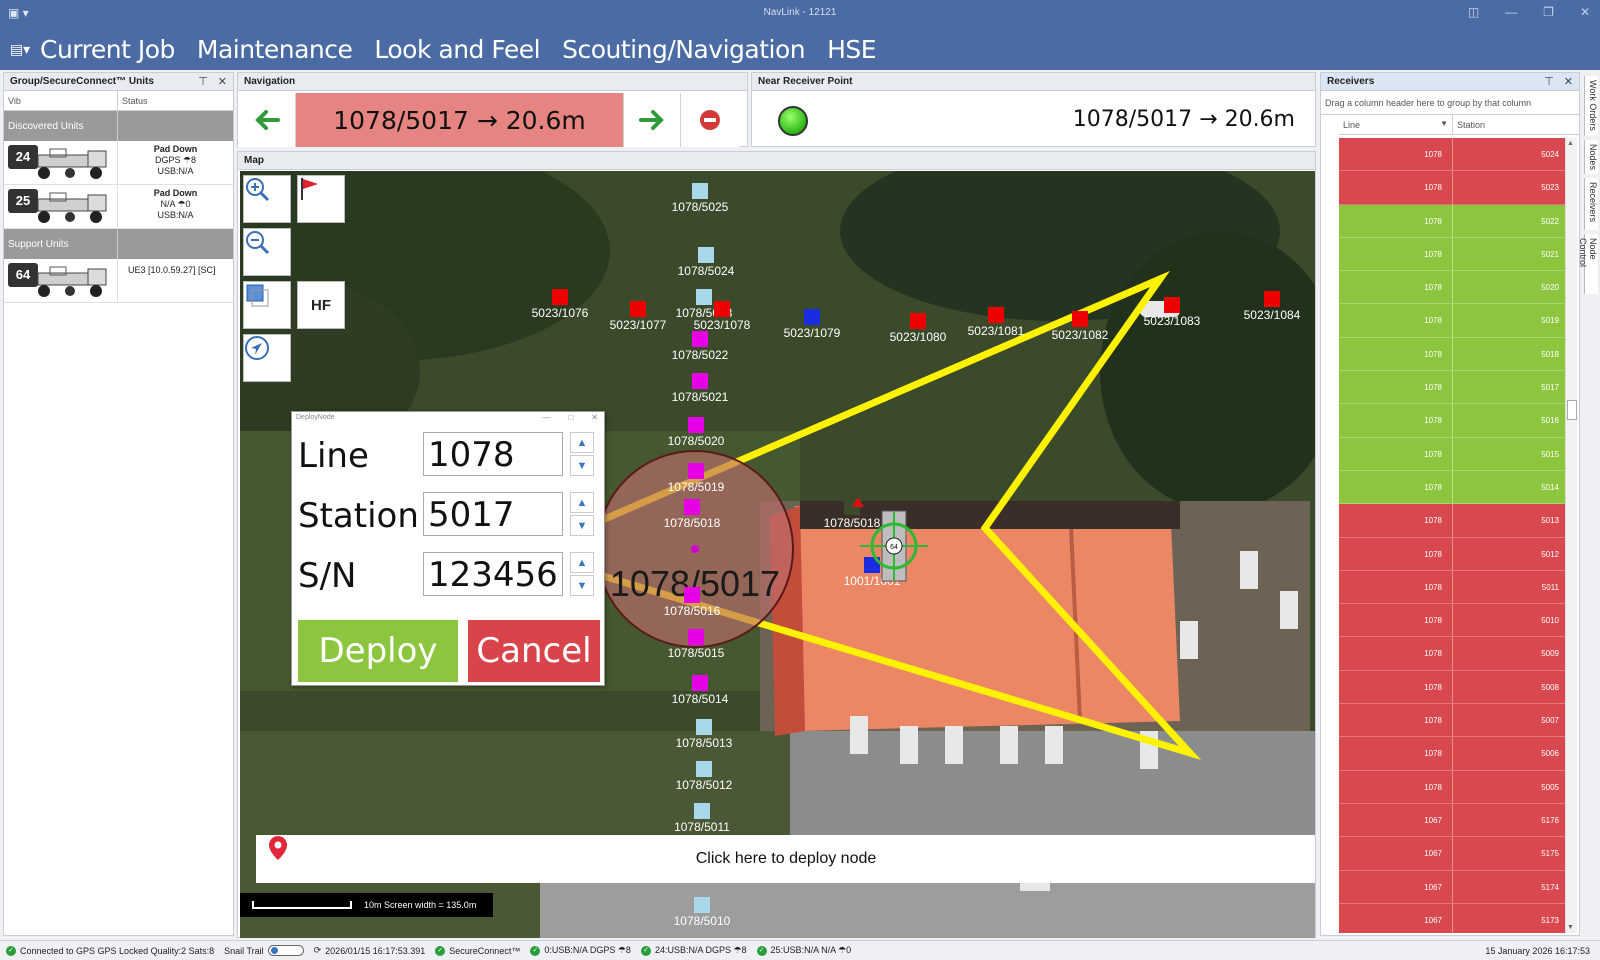 The width and height of the screenshot is (1600, 960). What do you see at coordinates (118, 281) in the screenshot?
I see `unit-row: 64 UE3 [10.0.59.27] [SC]` at bounding box center [118, 281].